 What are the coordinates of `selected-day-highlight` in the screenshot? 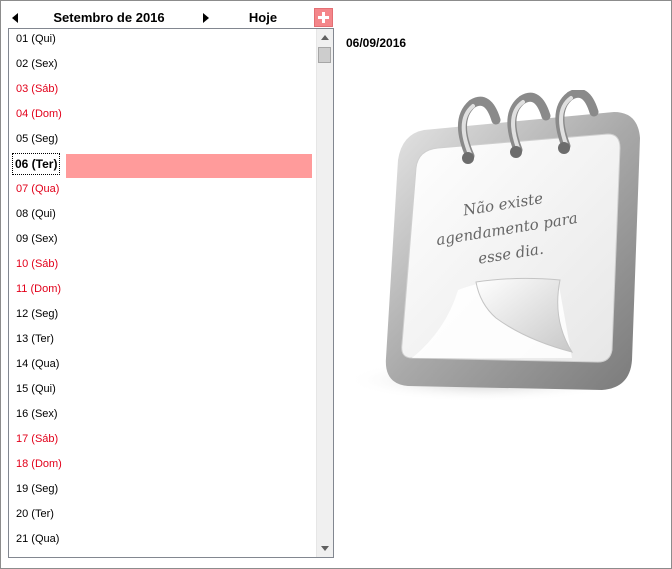 It's located at (189, 166).